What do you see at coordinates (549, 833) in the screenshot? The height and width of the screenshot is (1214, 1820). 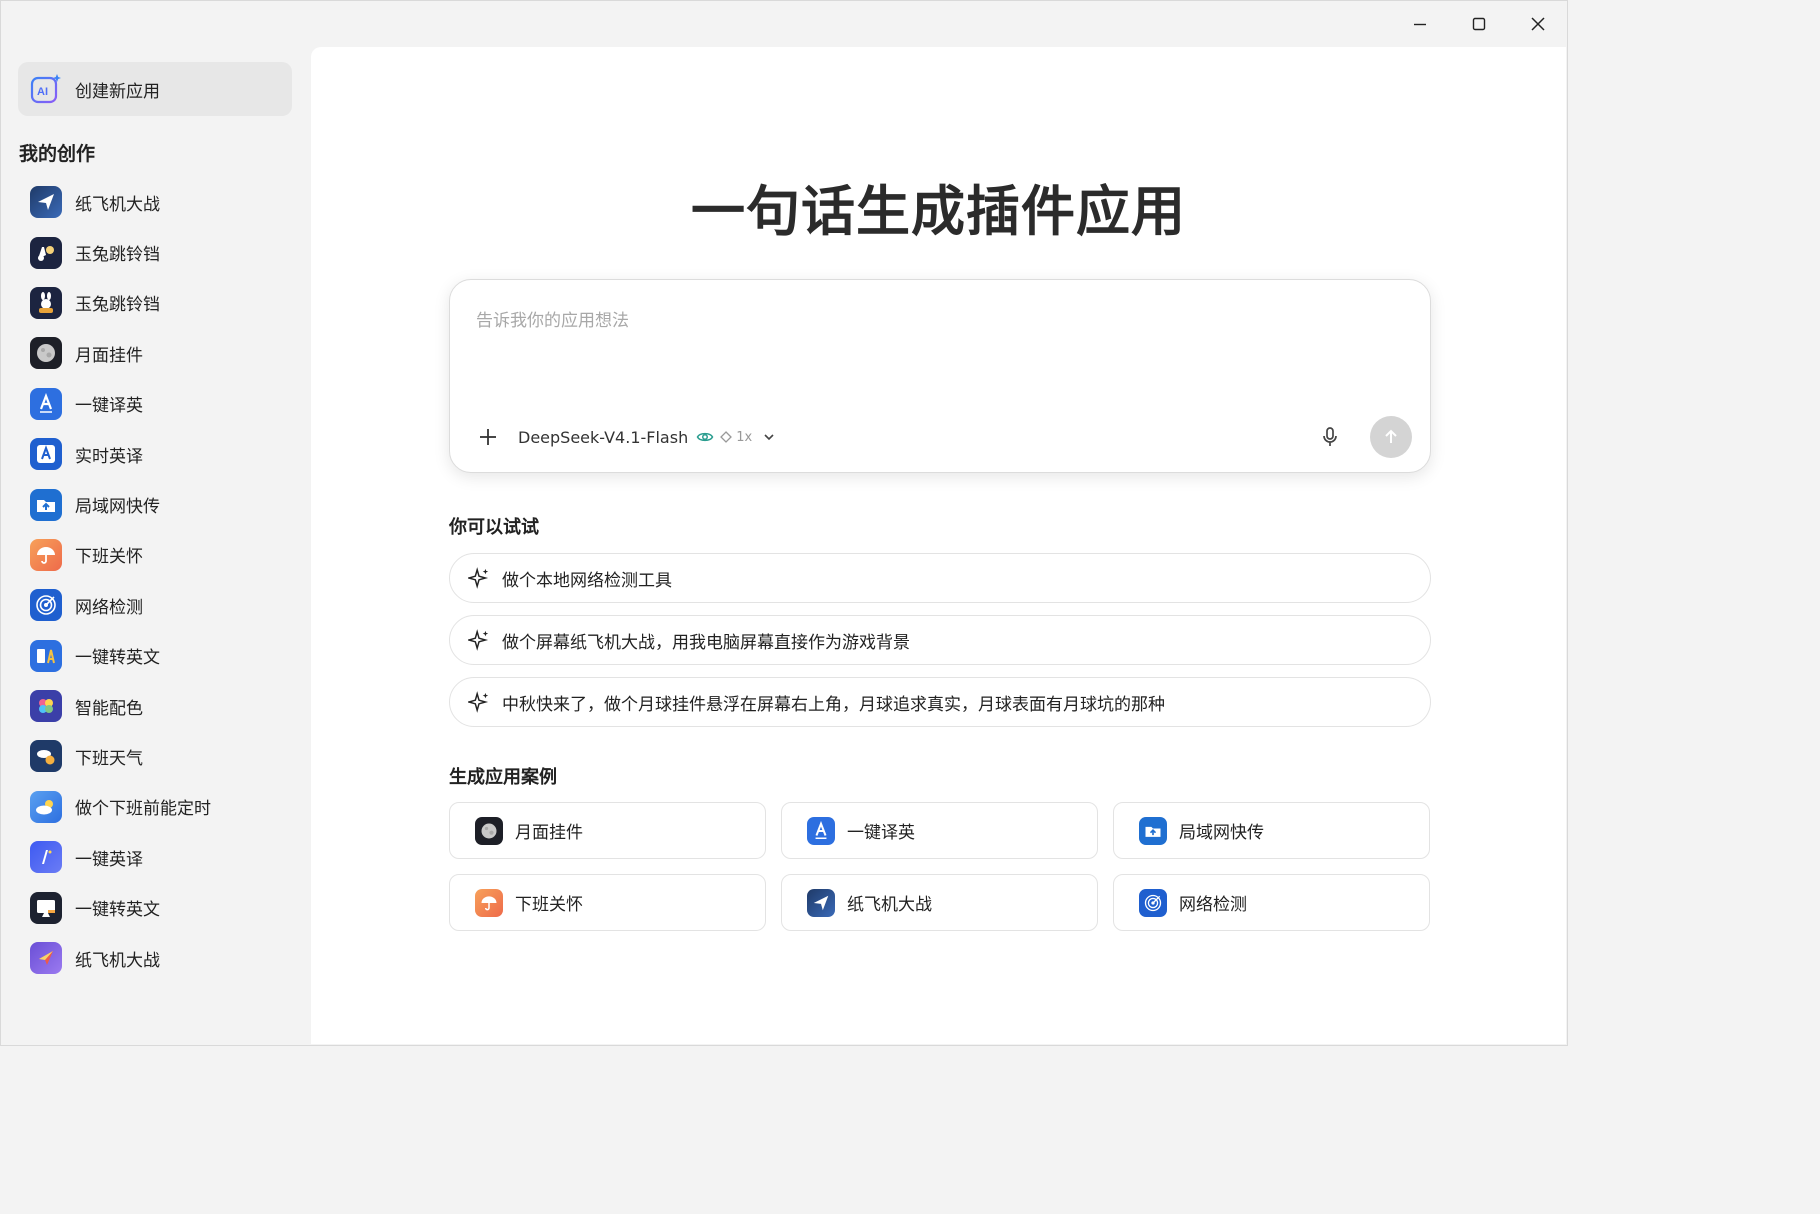 I see `case-card-label: 月面挂件` at bounding box center [549, 833].